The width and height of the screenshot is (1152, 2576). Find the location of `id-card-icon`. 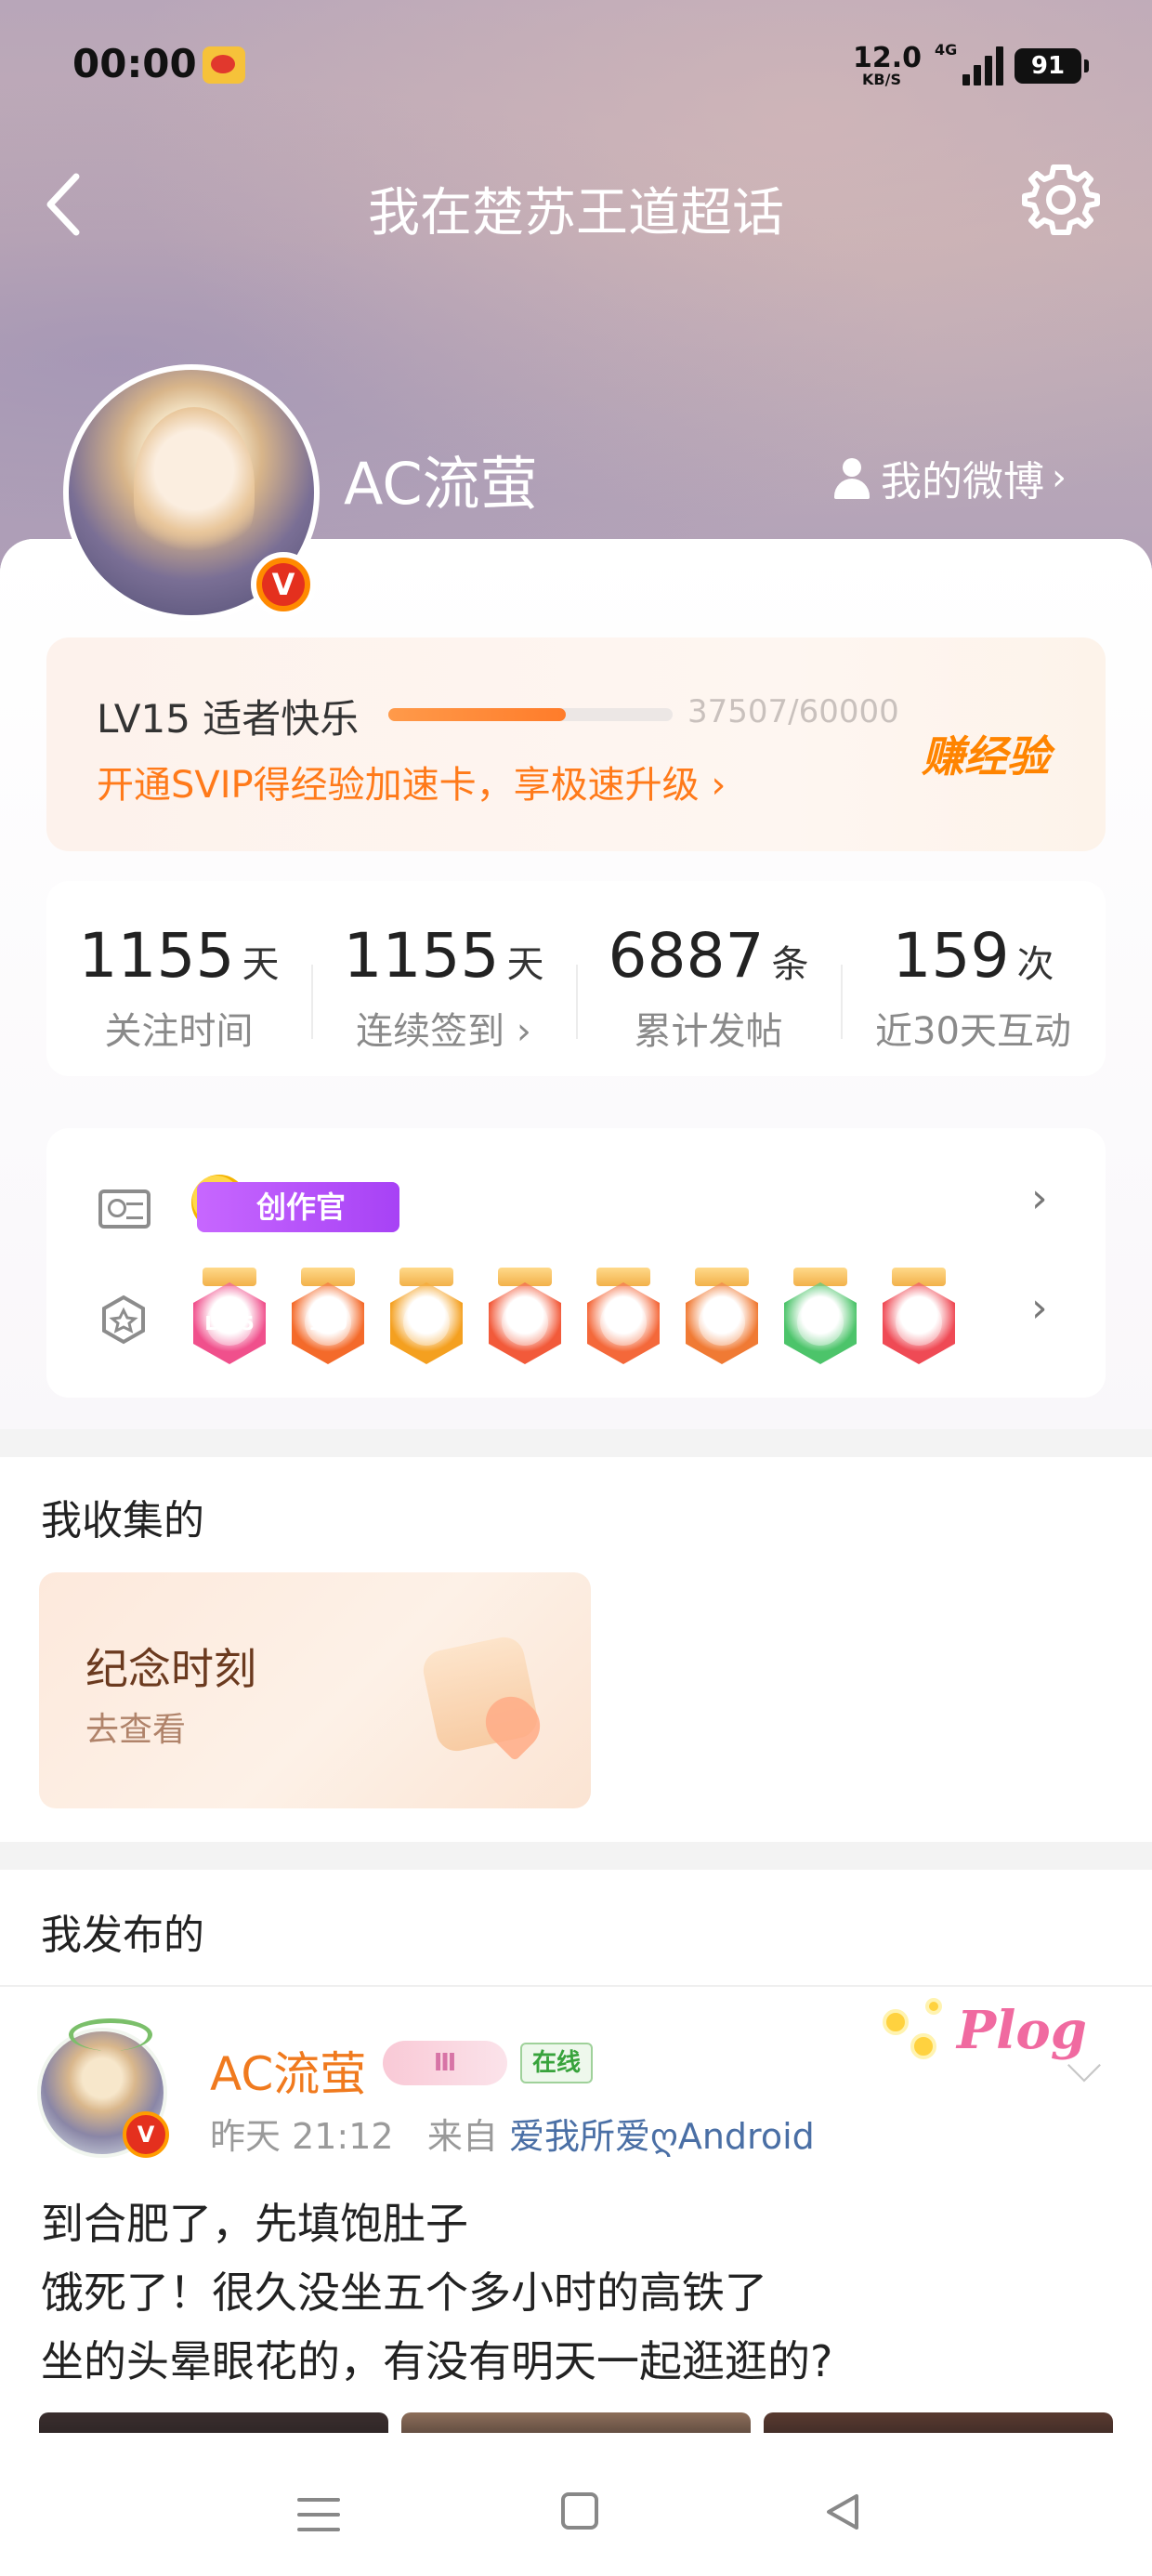

id-card-icon is located at coordinates (124, 1209).